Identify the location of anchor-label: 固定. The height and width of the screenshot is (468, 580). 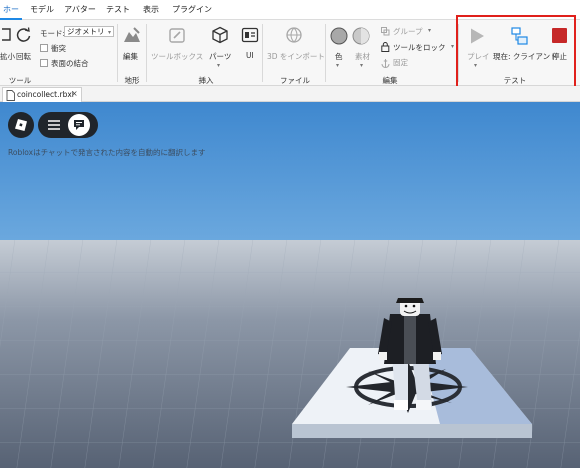
(400, 62).